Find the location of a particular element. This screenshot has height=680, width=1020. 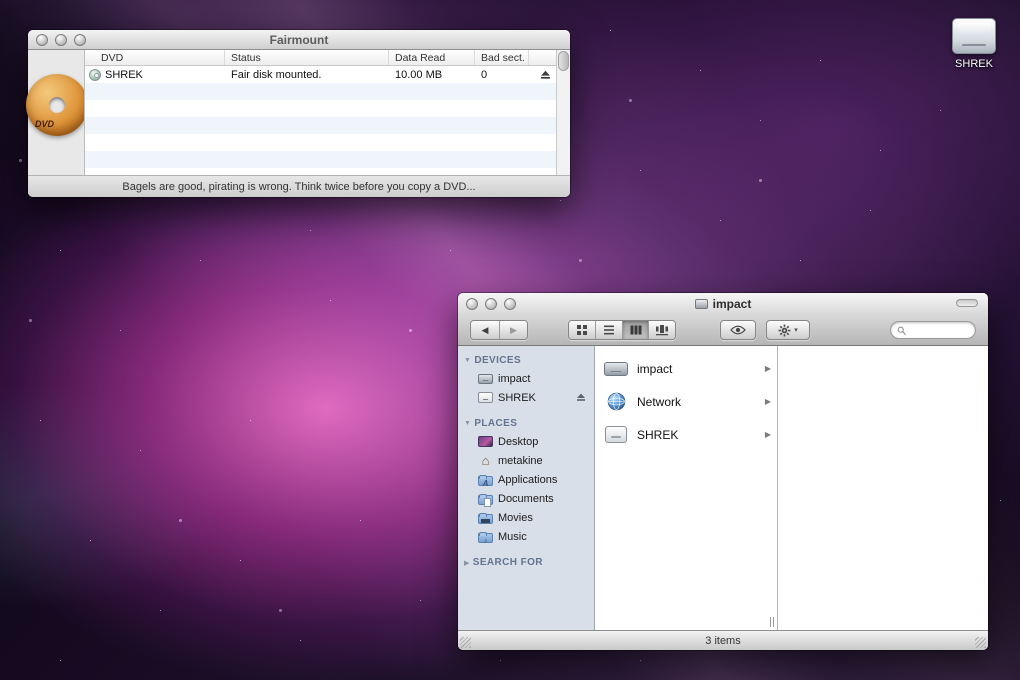

list-view-button is located at coordinates (608, 330).